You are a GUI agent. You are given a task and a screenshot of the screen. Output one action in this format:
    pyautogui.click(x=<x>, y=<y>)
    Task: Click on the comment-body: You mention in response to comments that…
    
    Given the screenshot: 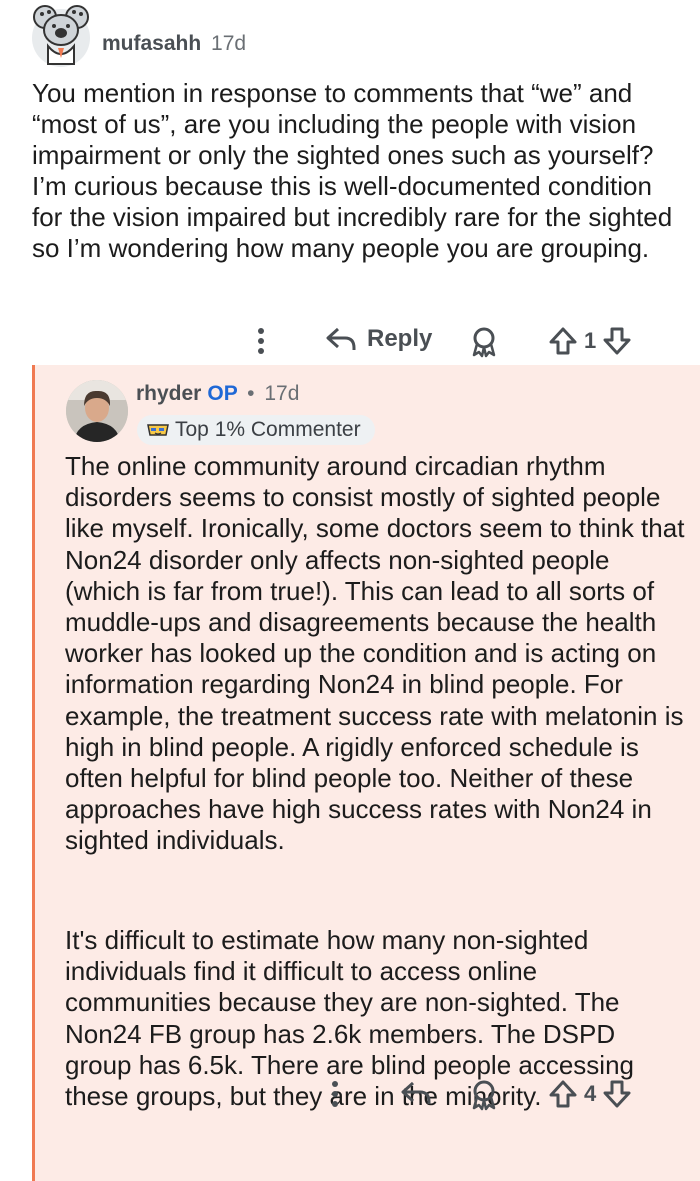 What is the action you would take?
    pyautogui.click(x=352, y=170)
    